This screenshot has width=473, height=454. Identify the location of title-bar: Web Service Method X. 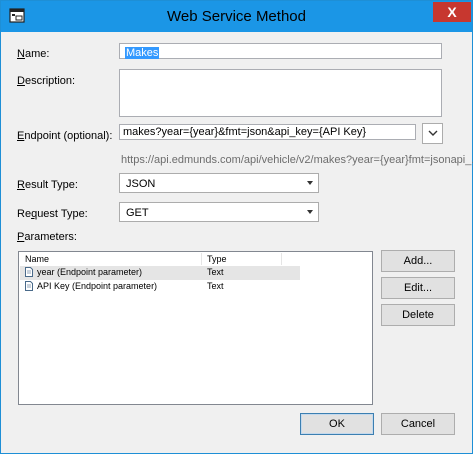
(236, 16).